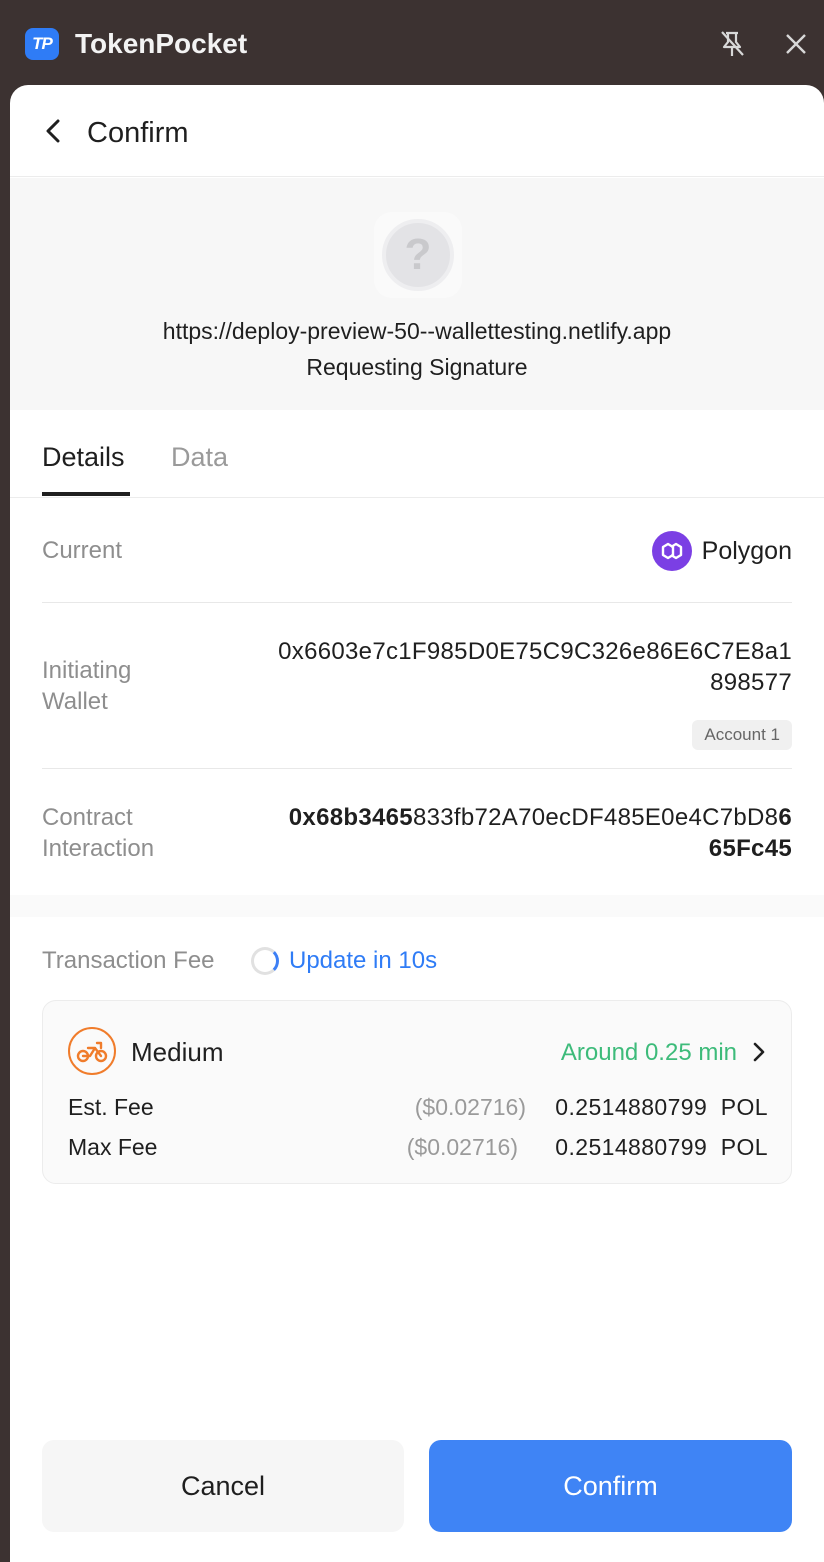 The image size is (824, 1562). Describe the element at coordinates (746, 550) in the screenshot. I see `network-name: Polygon` at that location.